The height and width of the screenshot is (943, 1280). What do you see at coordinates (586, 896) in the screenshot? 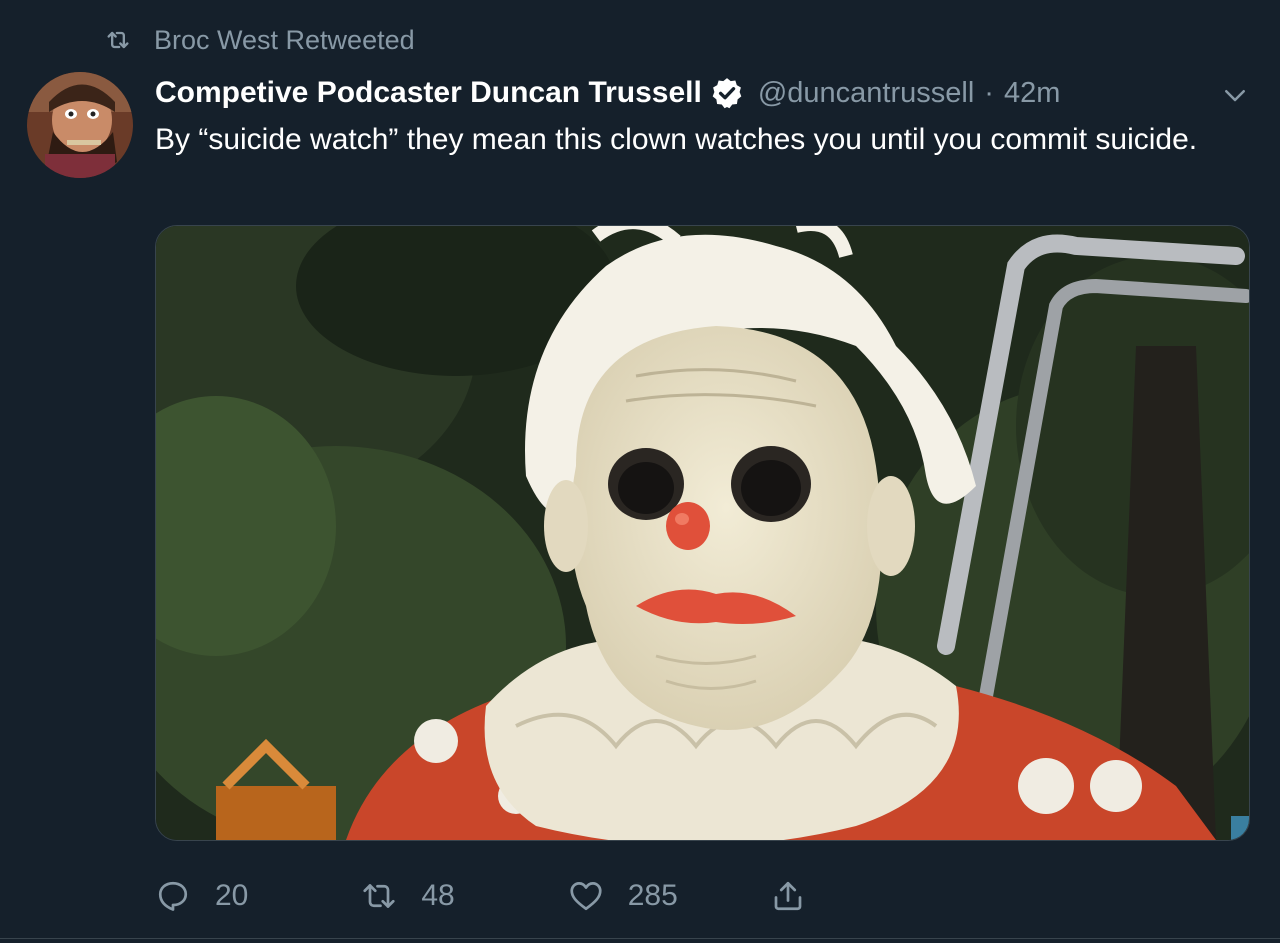
I see `heart-icon` at bounding box center [586, 896].